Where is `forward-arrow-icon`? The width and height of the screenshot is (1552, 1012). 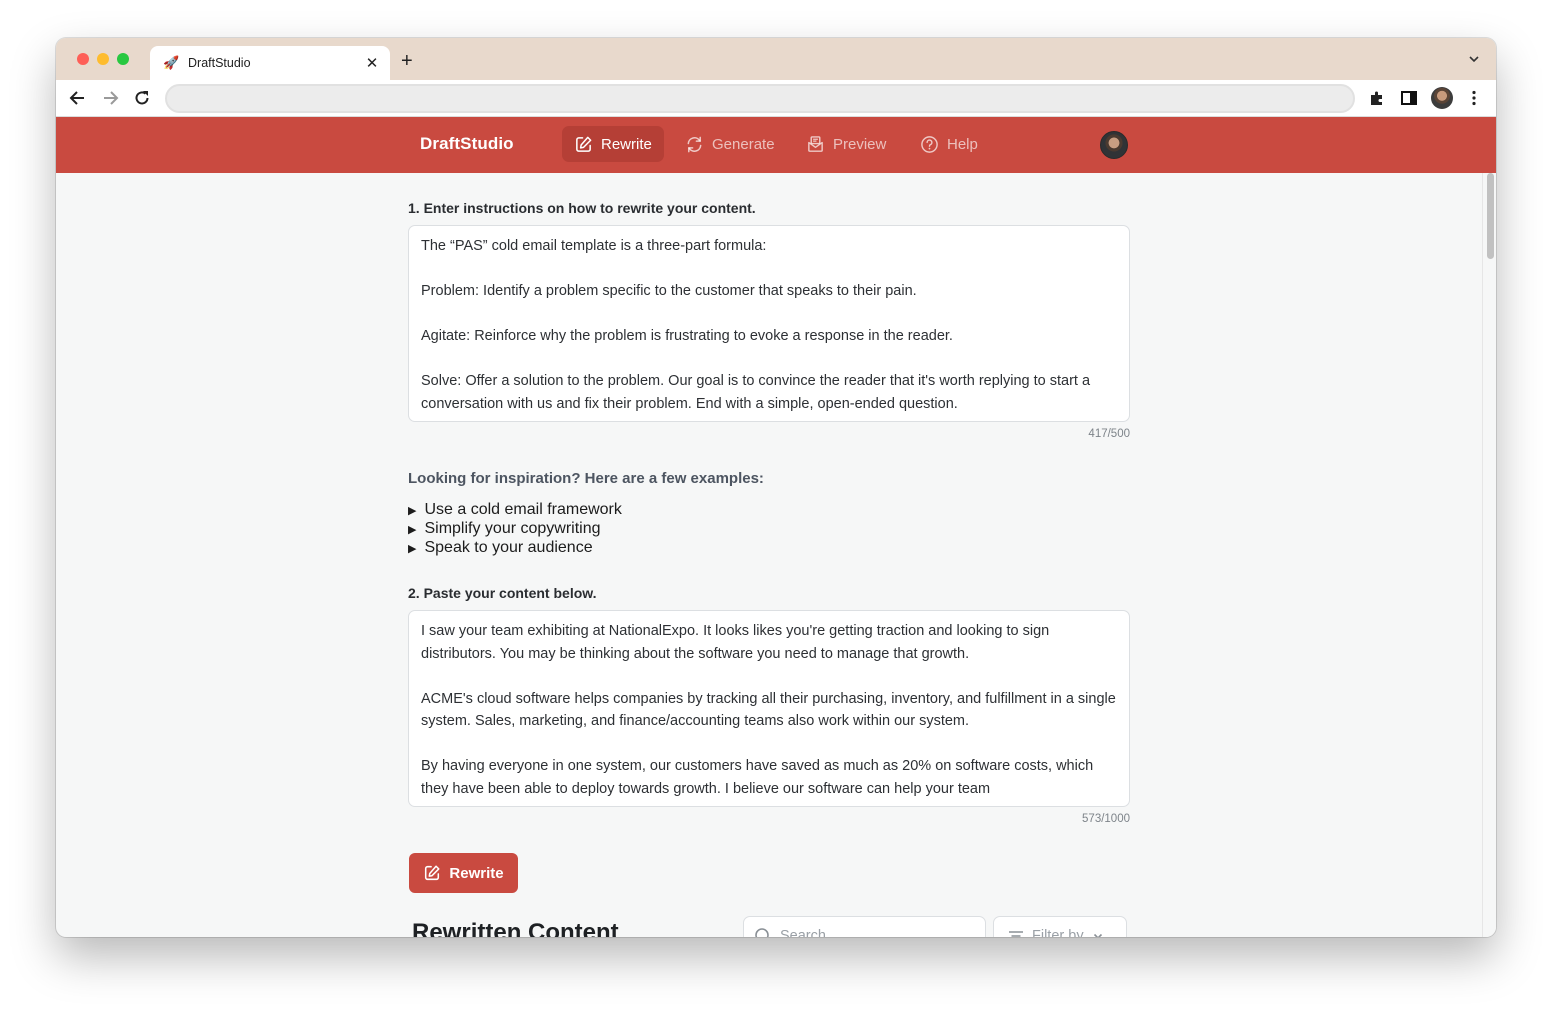 forward-arrow-icon is located at coordinates (110, 98).